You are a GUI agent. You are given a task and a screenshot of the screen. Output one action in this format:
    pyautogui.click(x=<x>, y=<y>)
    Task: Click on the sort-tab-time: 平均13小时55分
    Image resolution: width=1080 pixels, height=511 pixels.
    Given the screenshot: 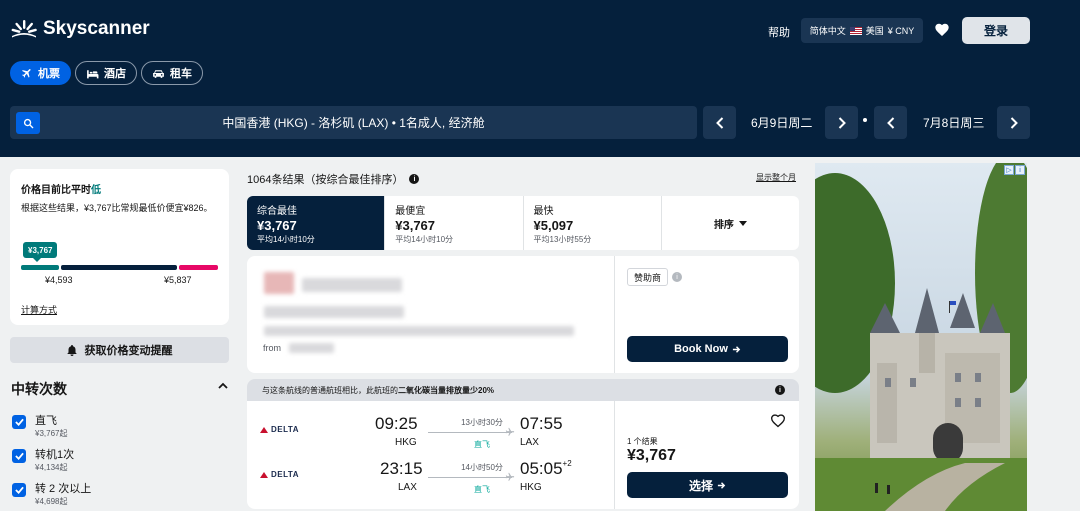 What is the action you would take?
    pyautogui.click(x=562, y=239)
    